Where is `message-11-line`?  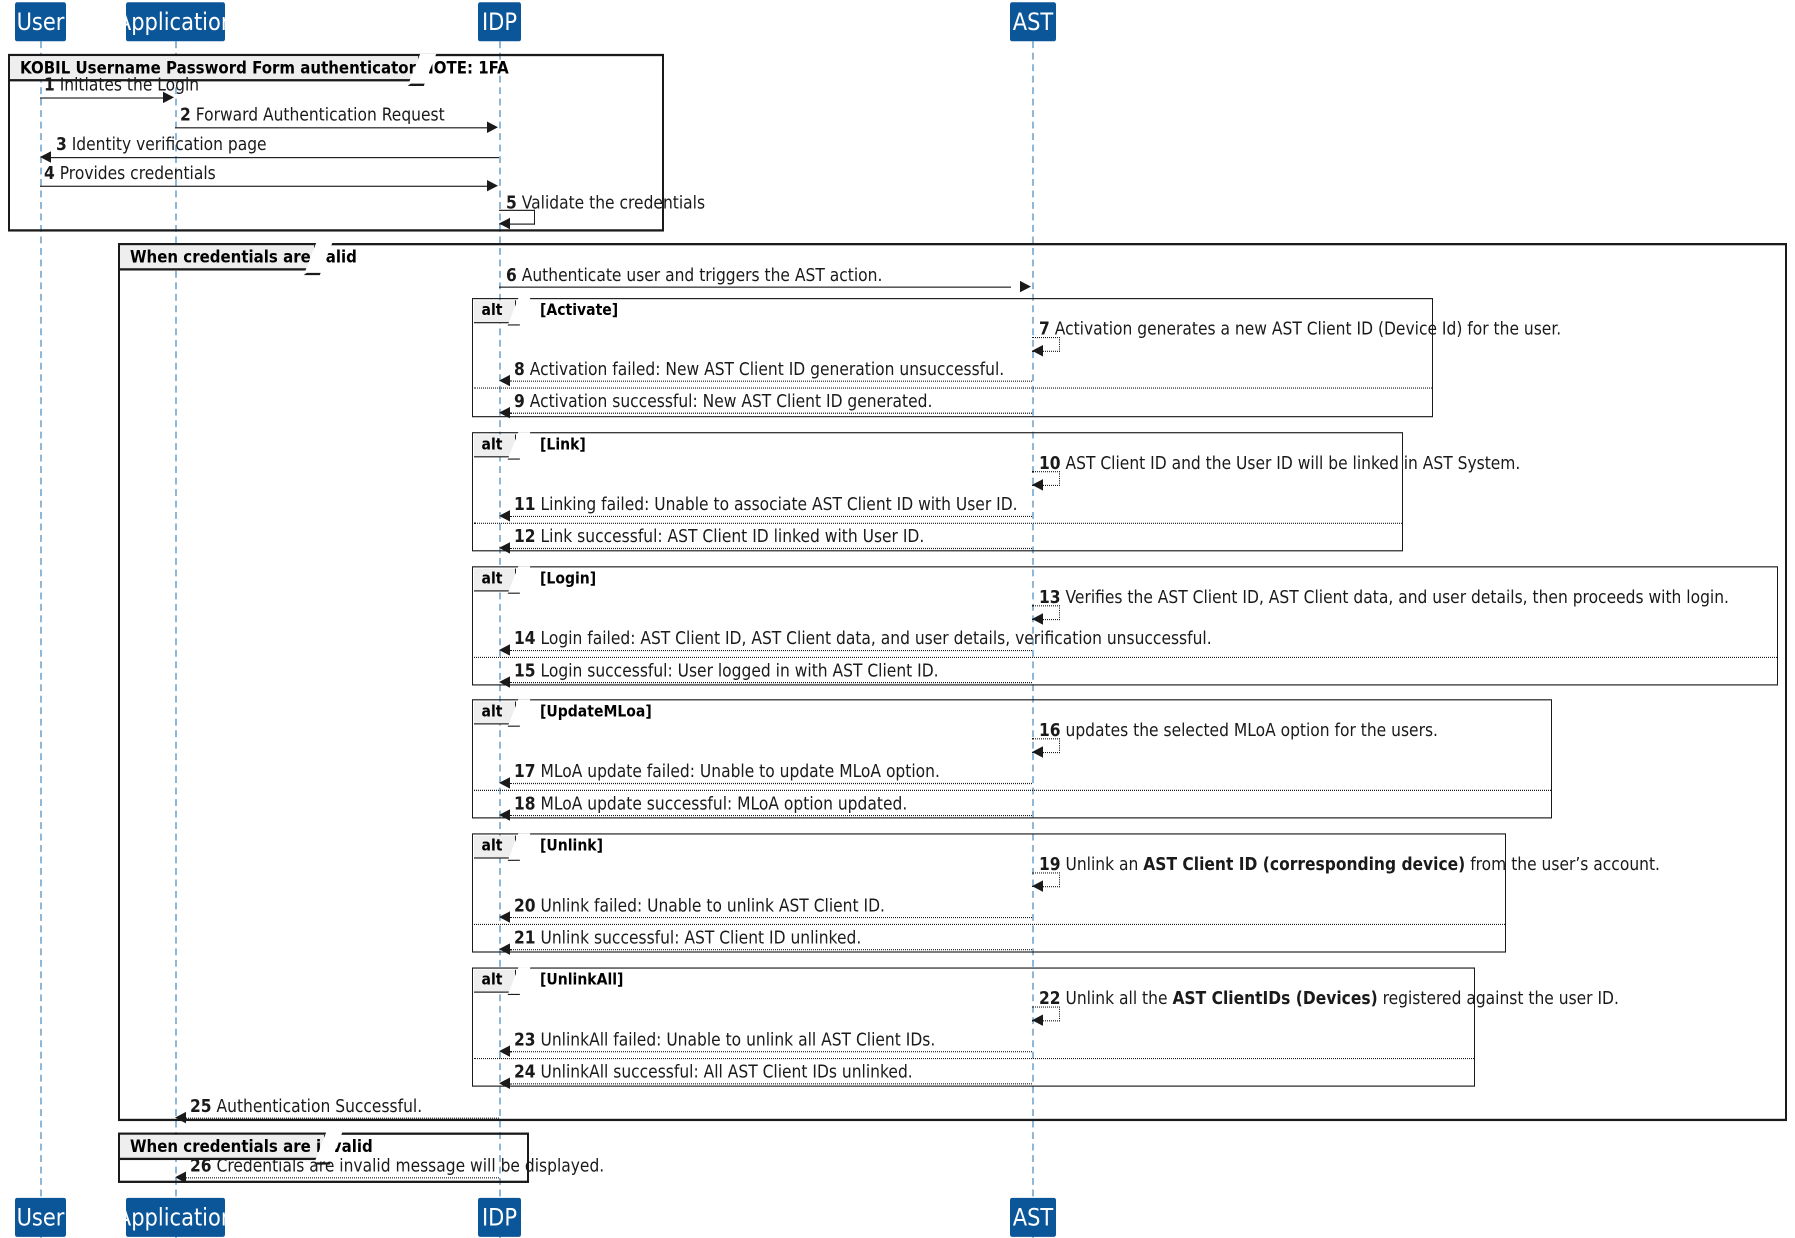 message-11-line is located at coordinates (771, 516).